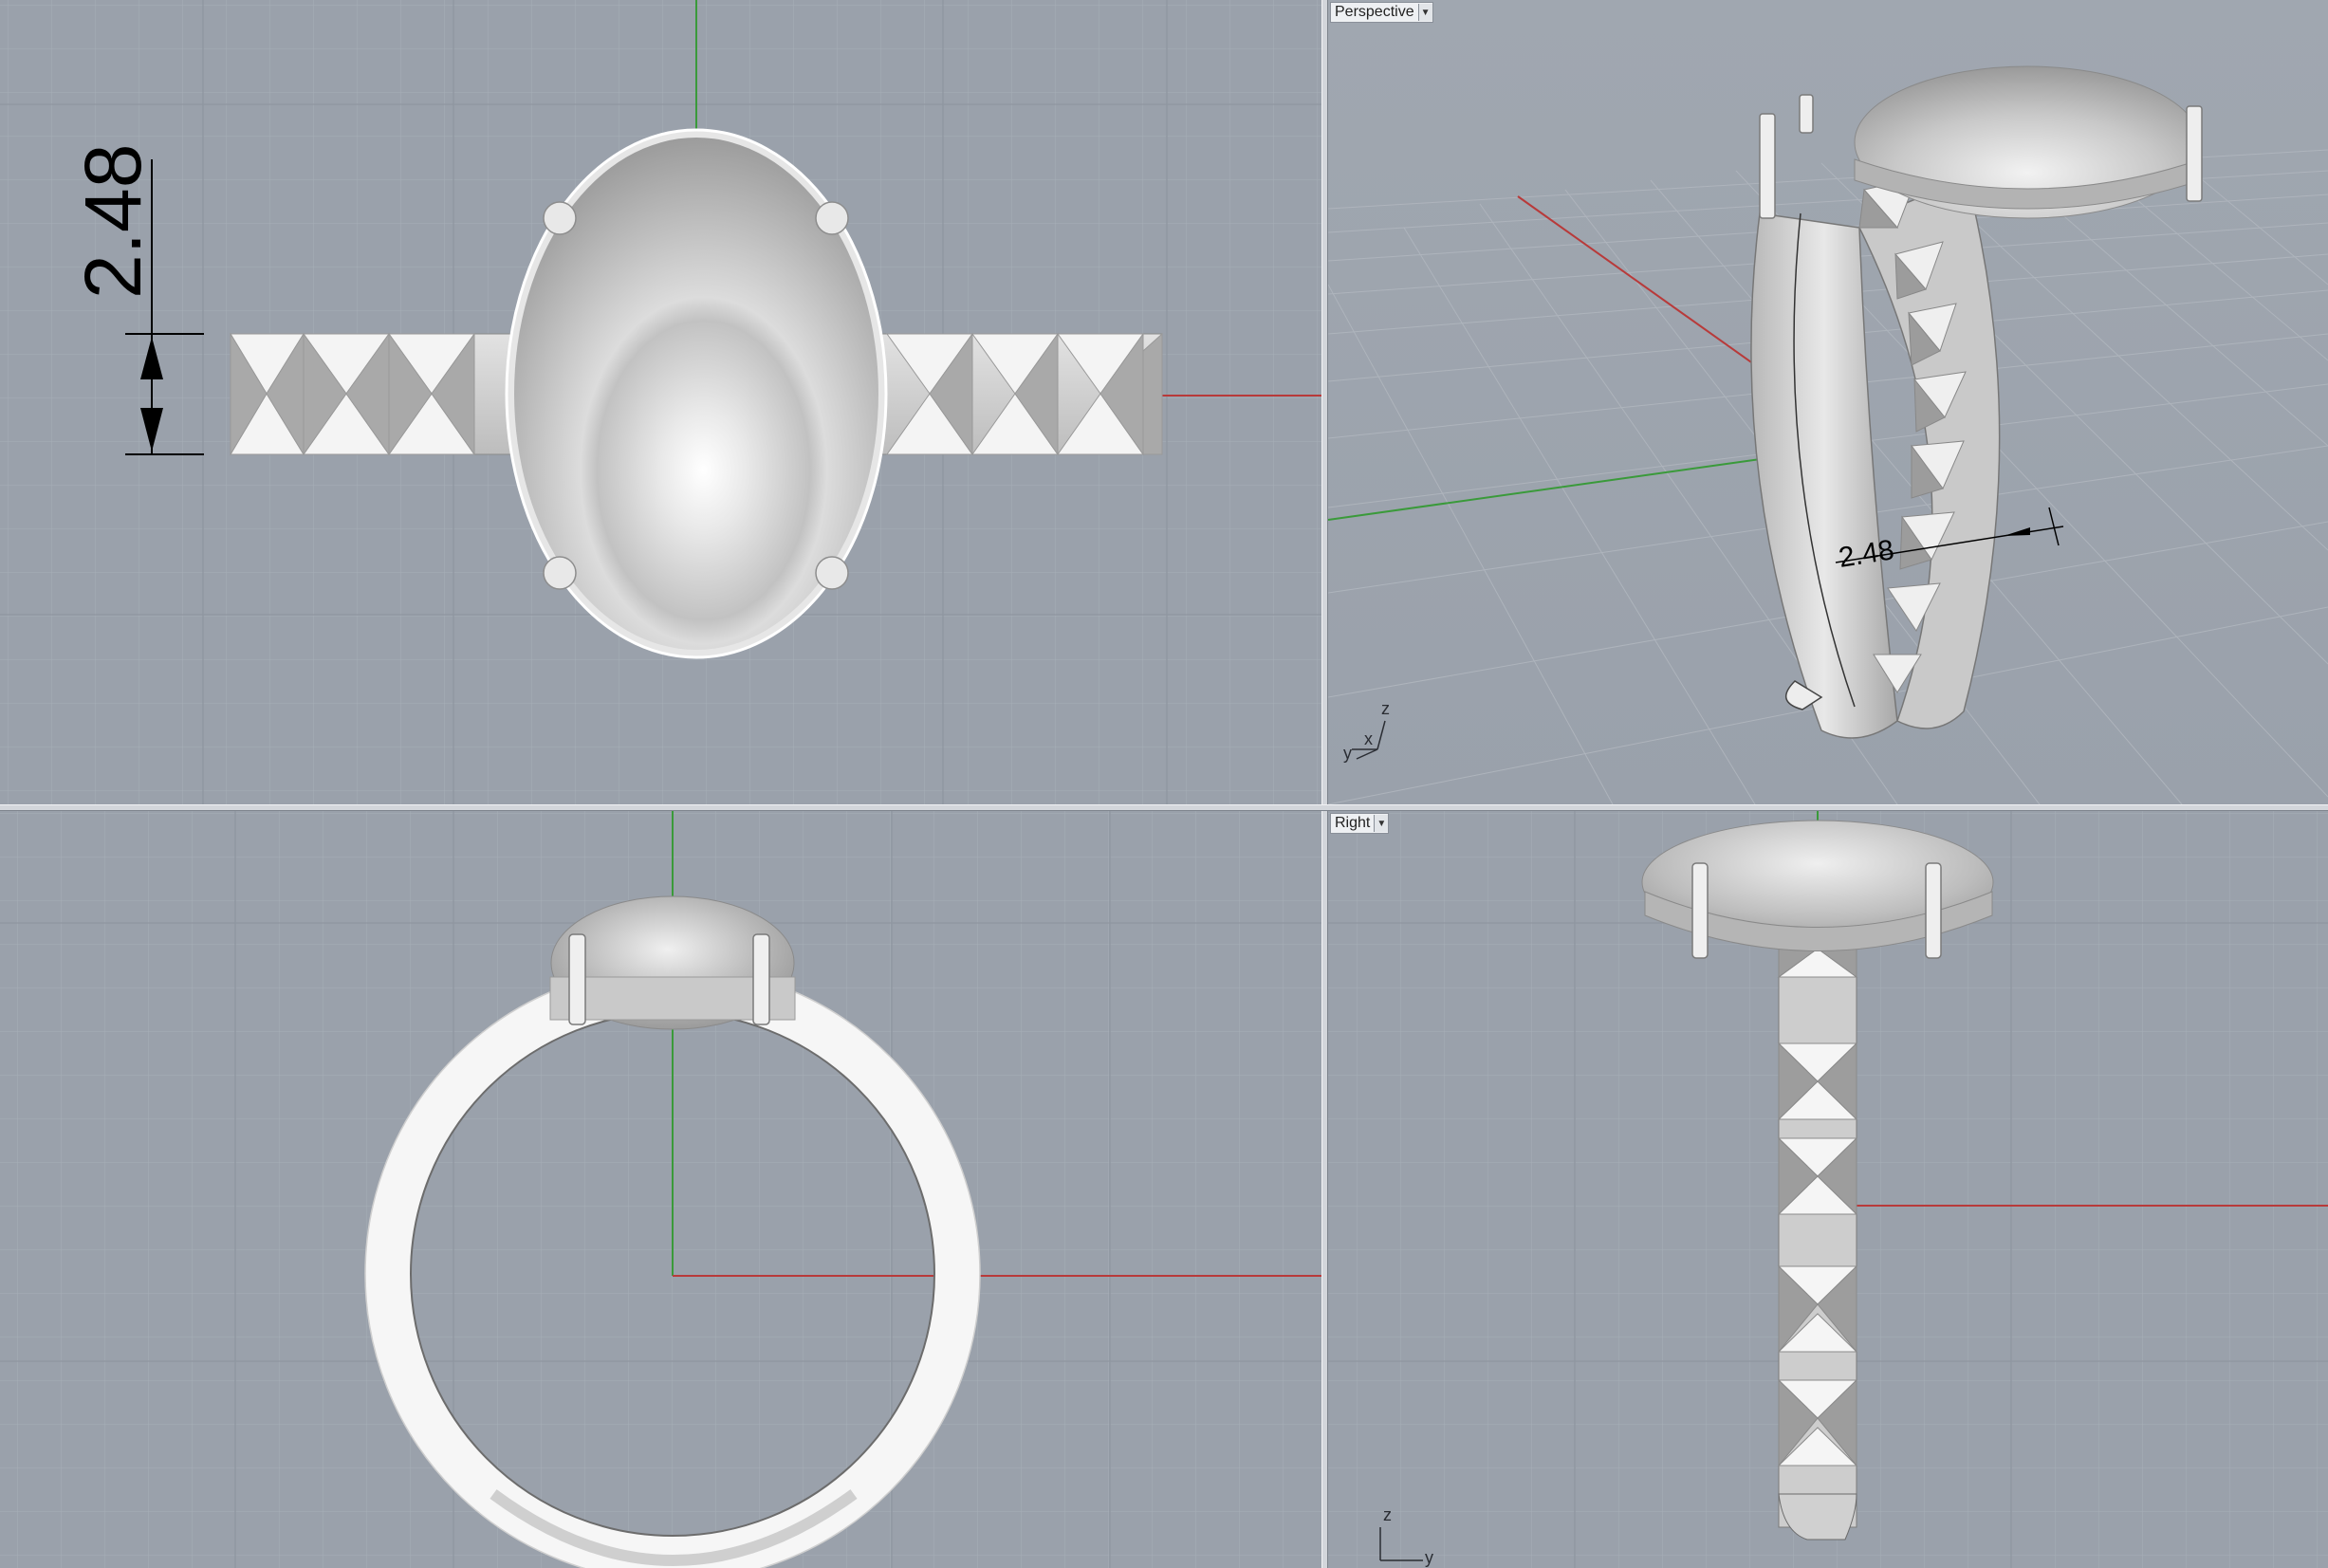 Image resolution: width=2328 pixels, height=1568 pixels. What do you see at coordinates (1353, 823) in the screenshot?
I see `viewport-title: Right` at bounding box center [1353, 823].